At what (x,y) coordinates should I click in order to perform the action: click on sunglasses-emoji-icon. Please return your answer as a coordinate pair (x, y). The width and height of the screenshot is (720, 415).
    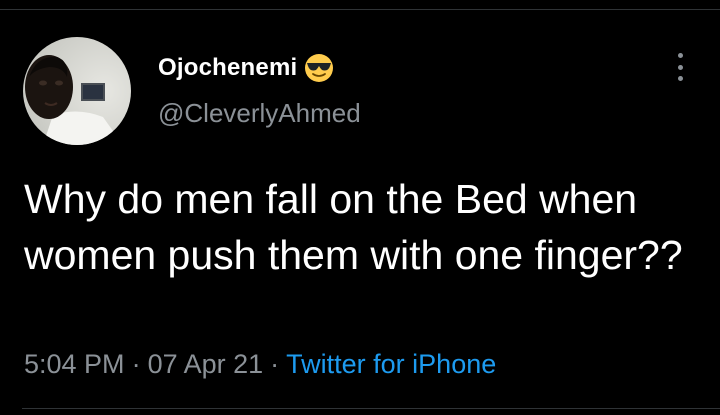
    Looking at the image, I should click on (319, 68).